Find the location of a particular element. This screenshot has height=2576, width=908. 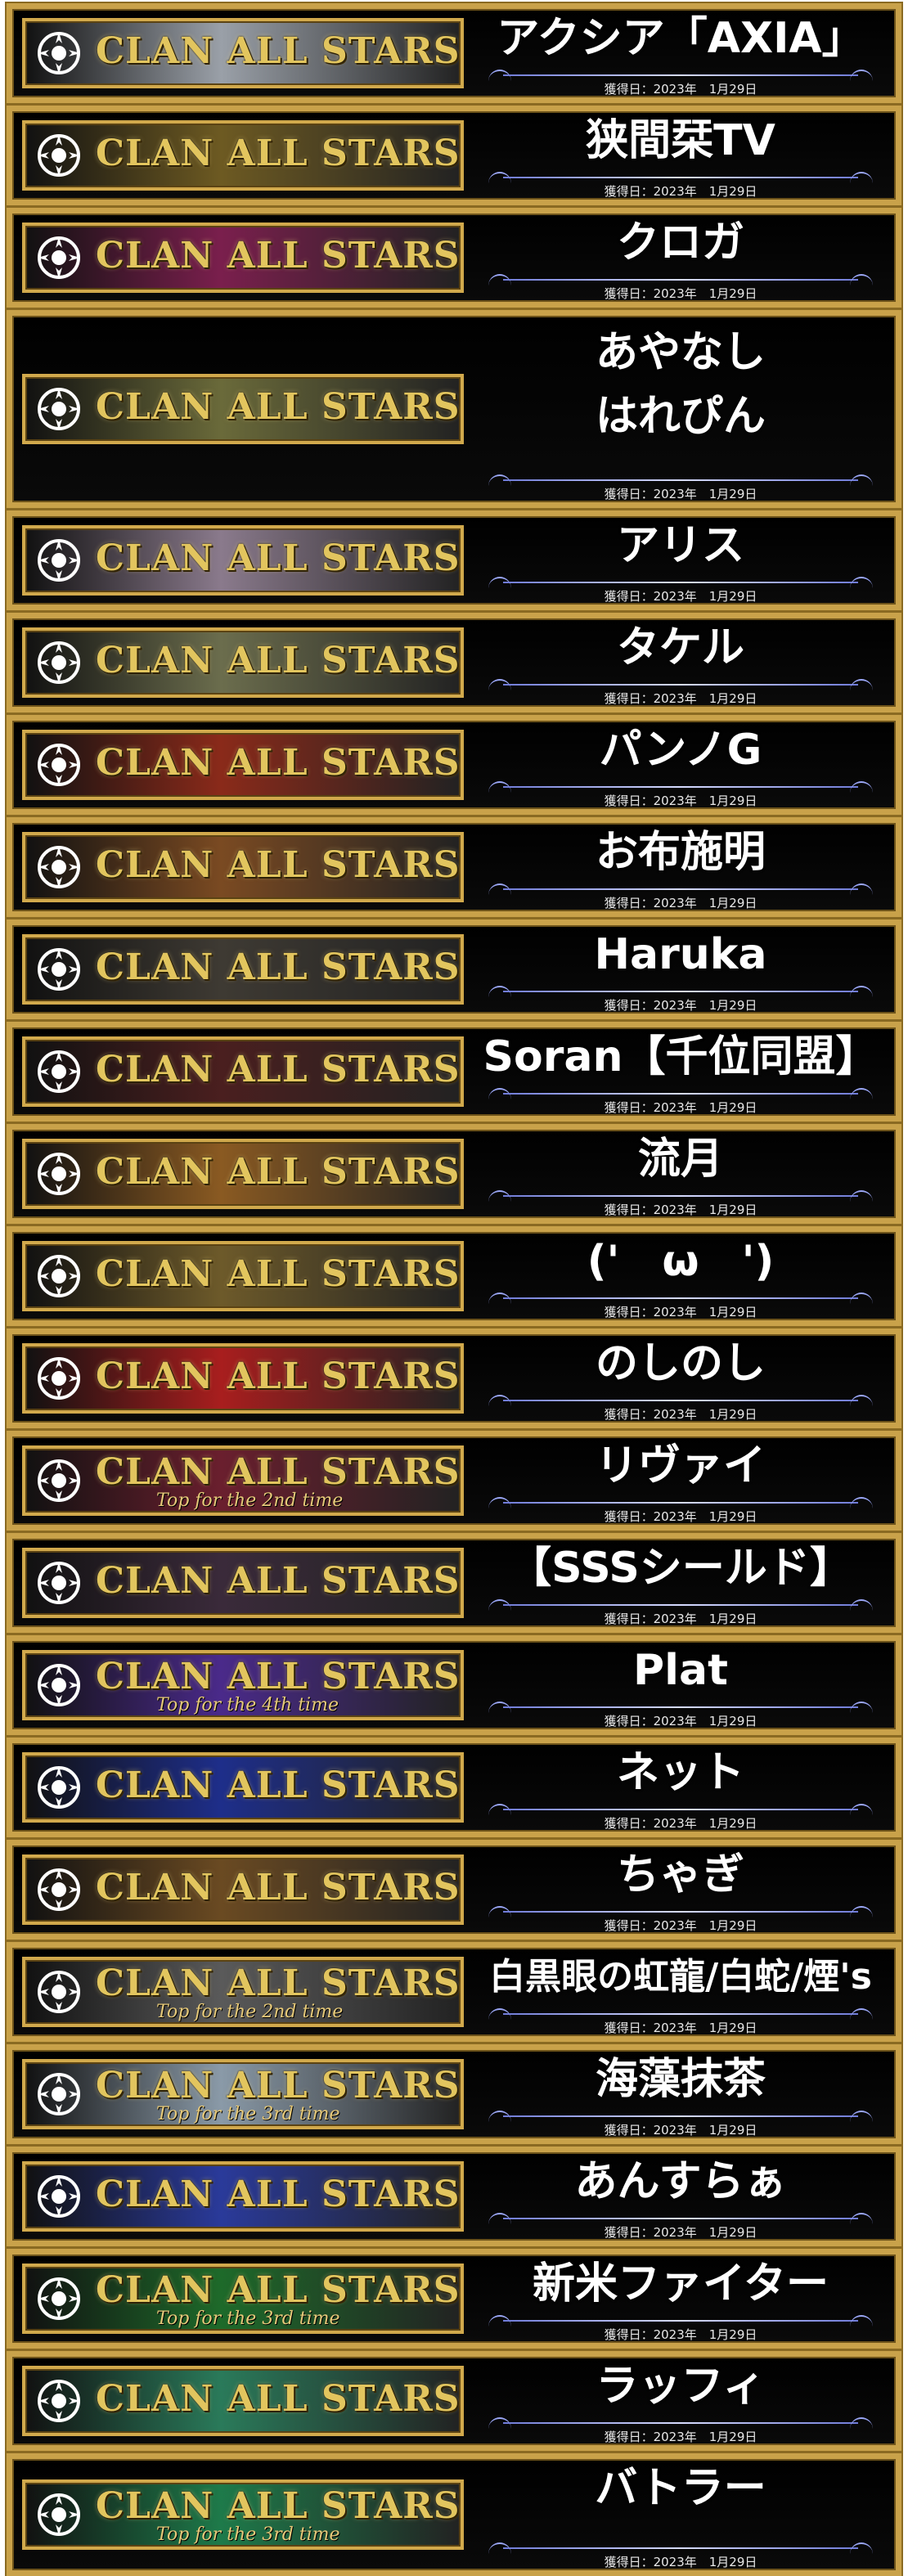

name-panel: あんすらぁ獲得日：2023年 1月29日 is located at coordinates (680, 2196).